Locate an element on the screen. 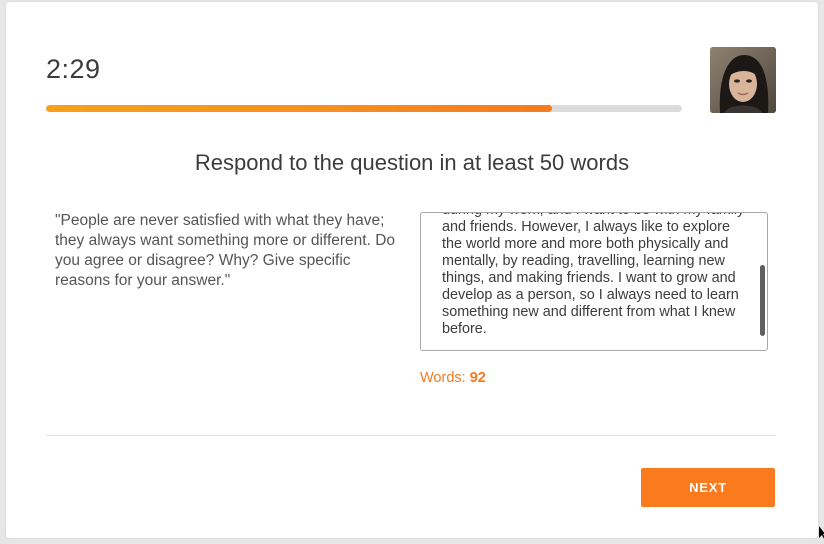 The width and height of the screenshot is (824, 544). time-progress-bar is located at coordinates (364, 108).